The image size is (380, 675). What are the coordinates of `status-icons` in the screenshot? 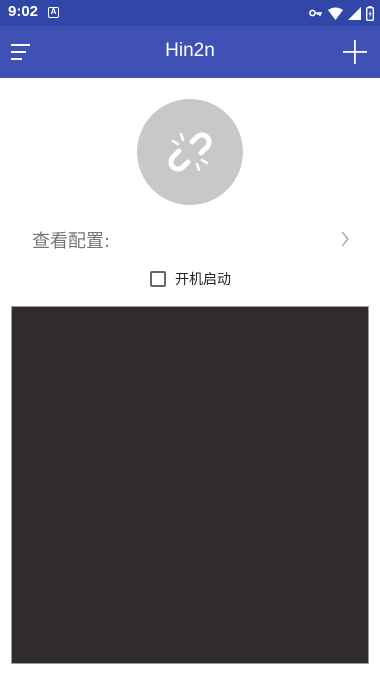 It's located at (341, 13).